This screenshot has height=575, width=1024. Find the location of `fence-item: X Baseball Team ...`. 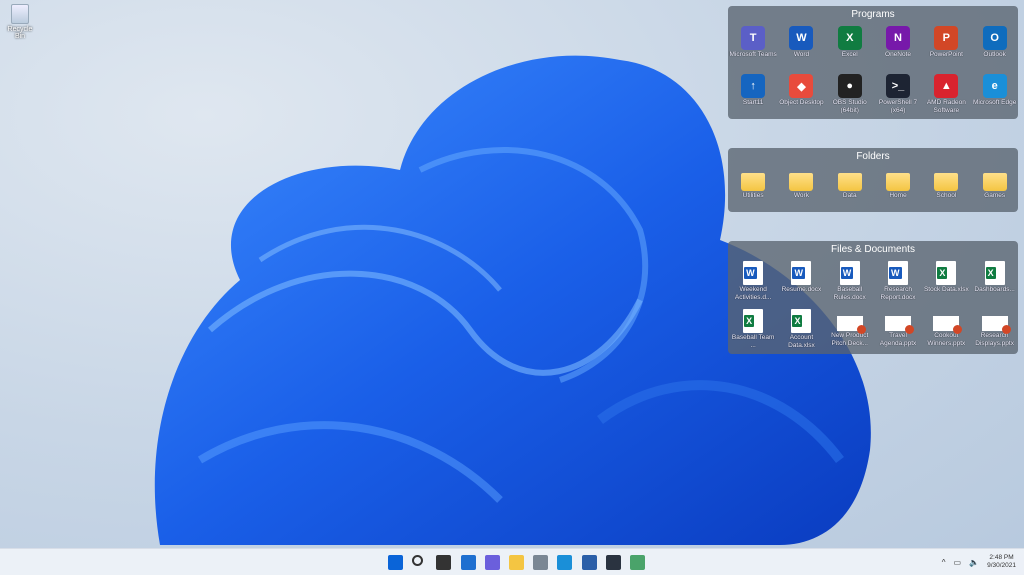

fence-item: X Baseball Team ... is located at coordinates (753, 330).